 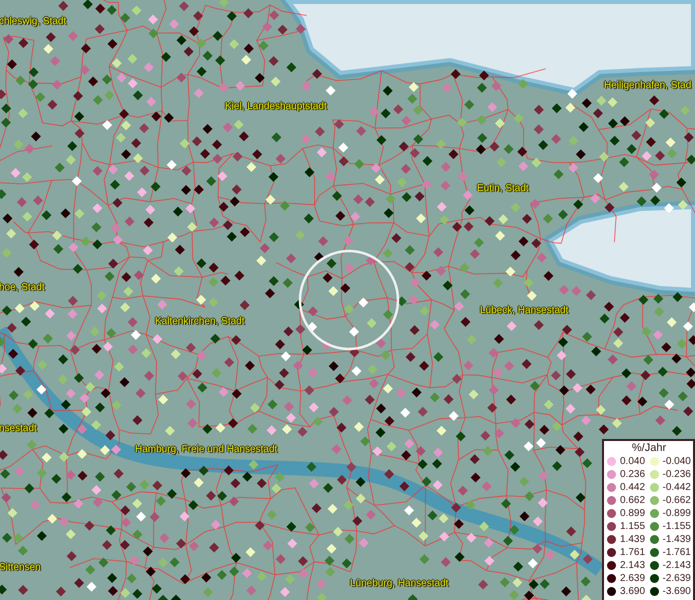 I want to click on place-label: hoe, Stadt, so click(x=22, y=288).